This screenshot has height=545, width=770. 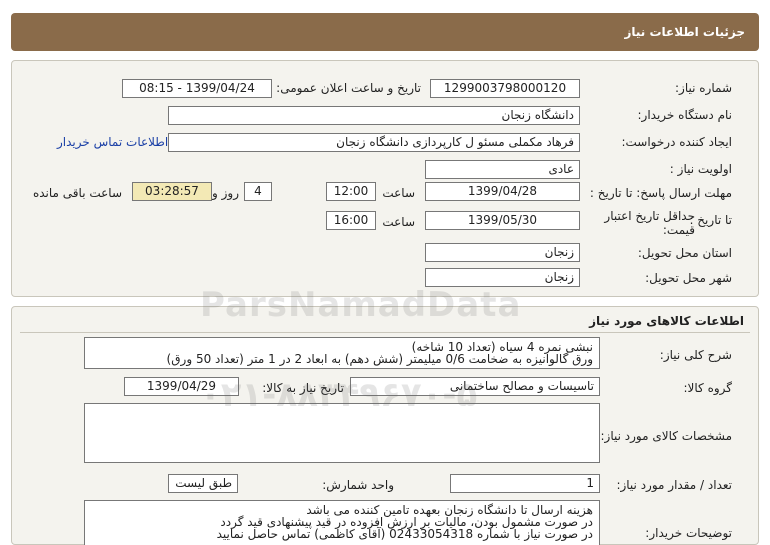 What do you see at coordinates (505, 88) in the screenshot?
I see `need-number-field: 1299003798000120` at bounding box center [505, 88].